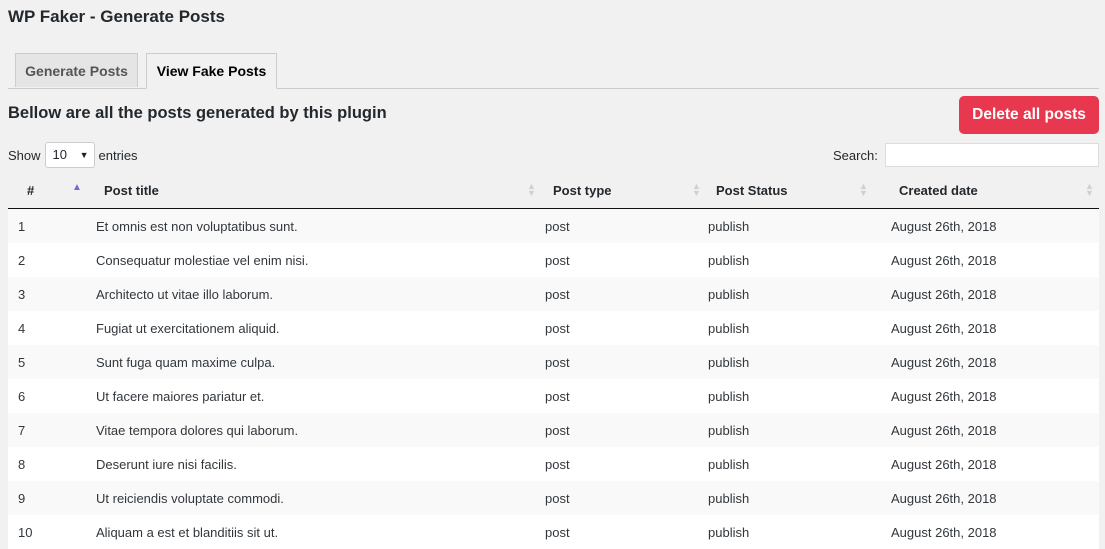 This screenshot has height=549, width=1105. Describe the element at coordinates (855, 155) in the screenshot. I see `search-label: Search:` at that location.